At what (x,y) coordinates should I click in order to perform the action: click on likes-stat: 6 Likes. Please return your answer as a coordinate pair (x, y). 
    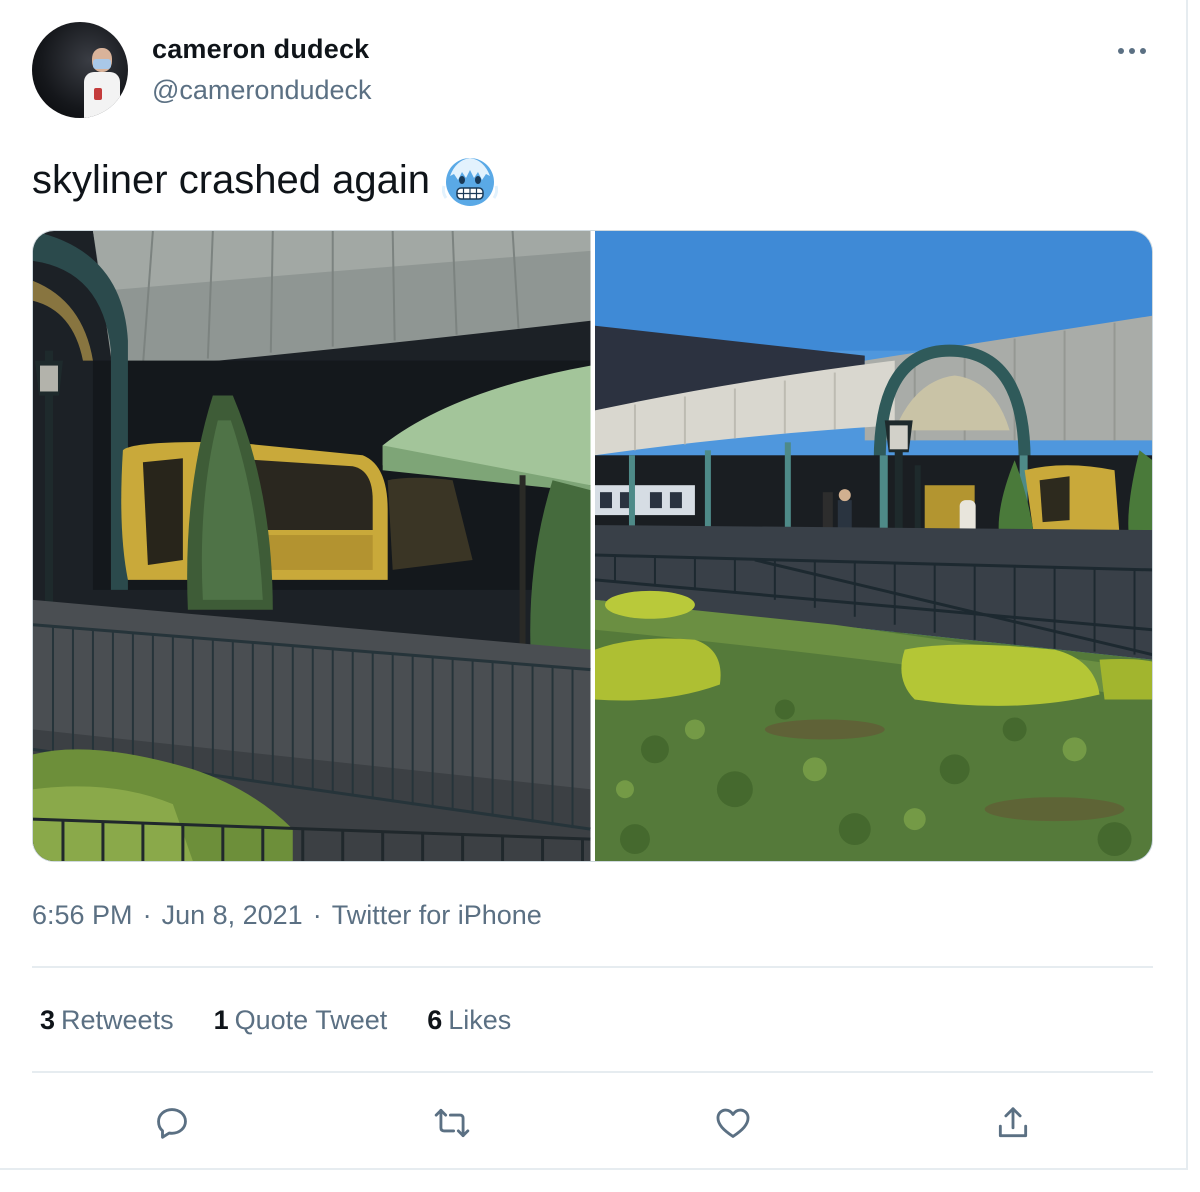
    Looking at the image, I should click on (469, 1020).